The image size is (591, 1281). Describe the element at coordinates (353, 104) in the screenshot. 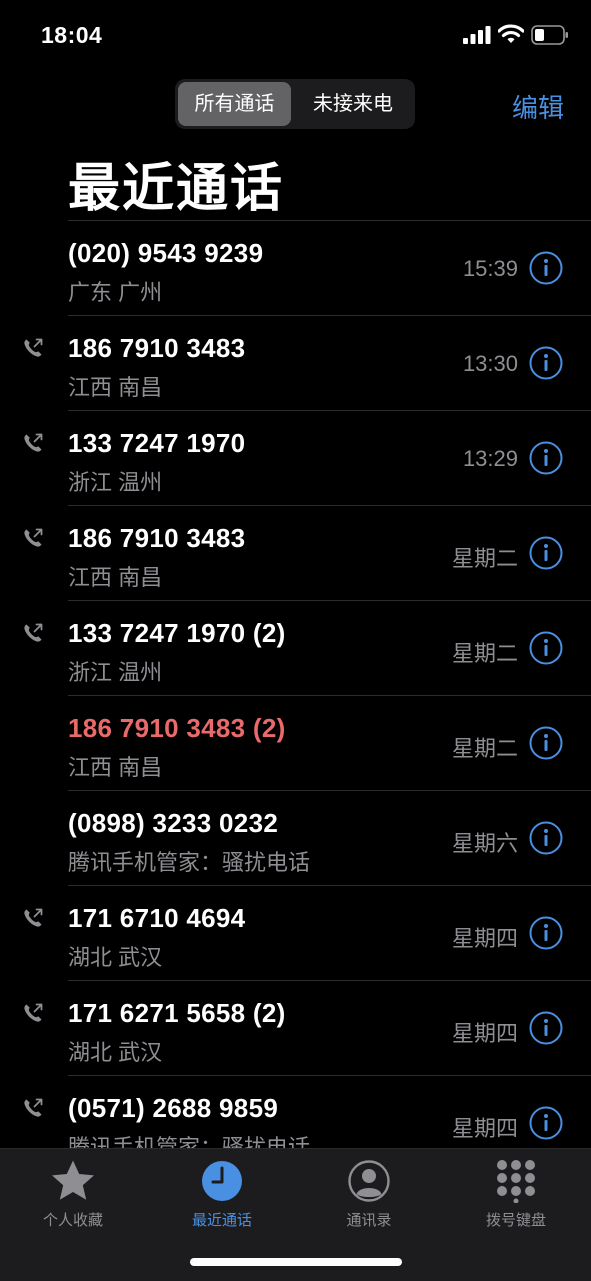

I see `segment-missed-calls: 未接来电` at that location.